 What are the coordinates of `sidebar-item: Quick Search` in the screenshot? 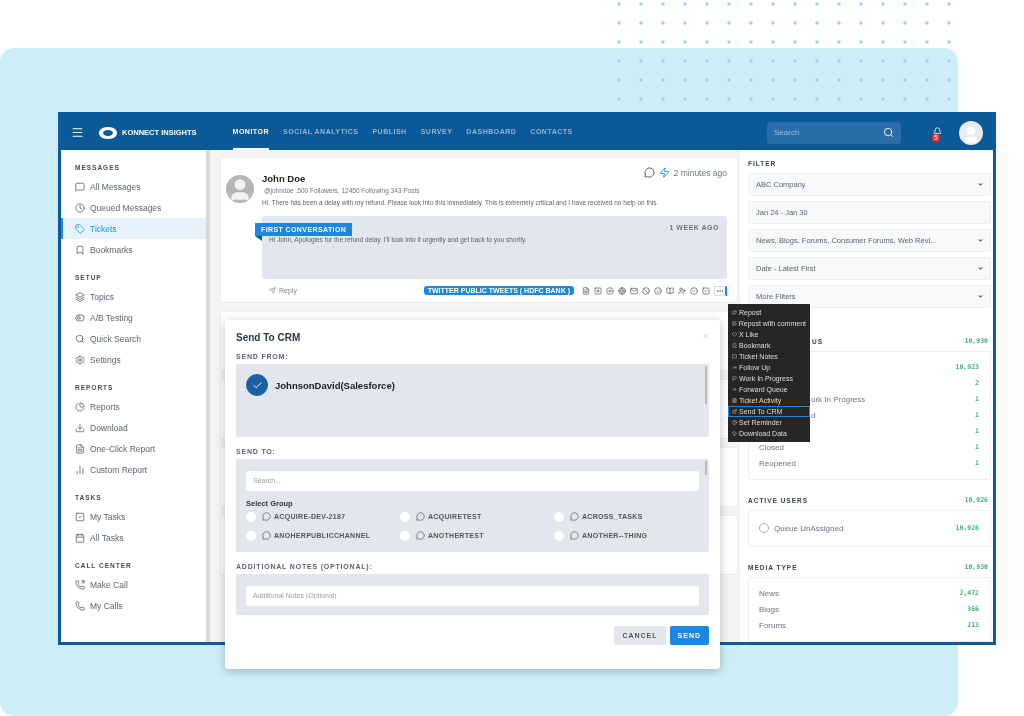 It's located at (133, 338).